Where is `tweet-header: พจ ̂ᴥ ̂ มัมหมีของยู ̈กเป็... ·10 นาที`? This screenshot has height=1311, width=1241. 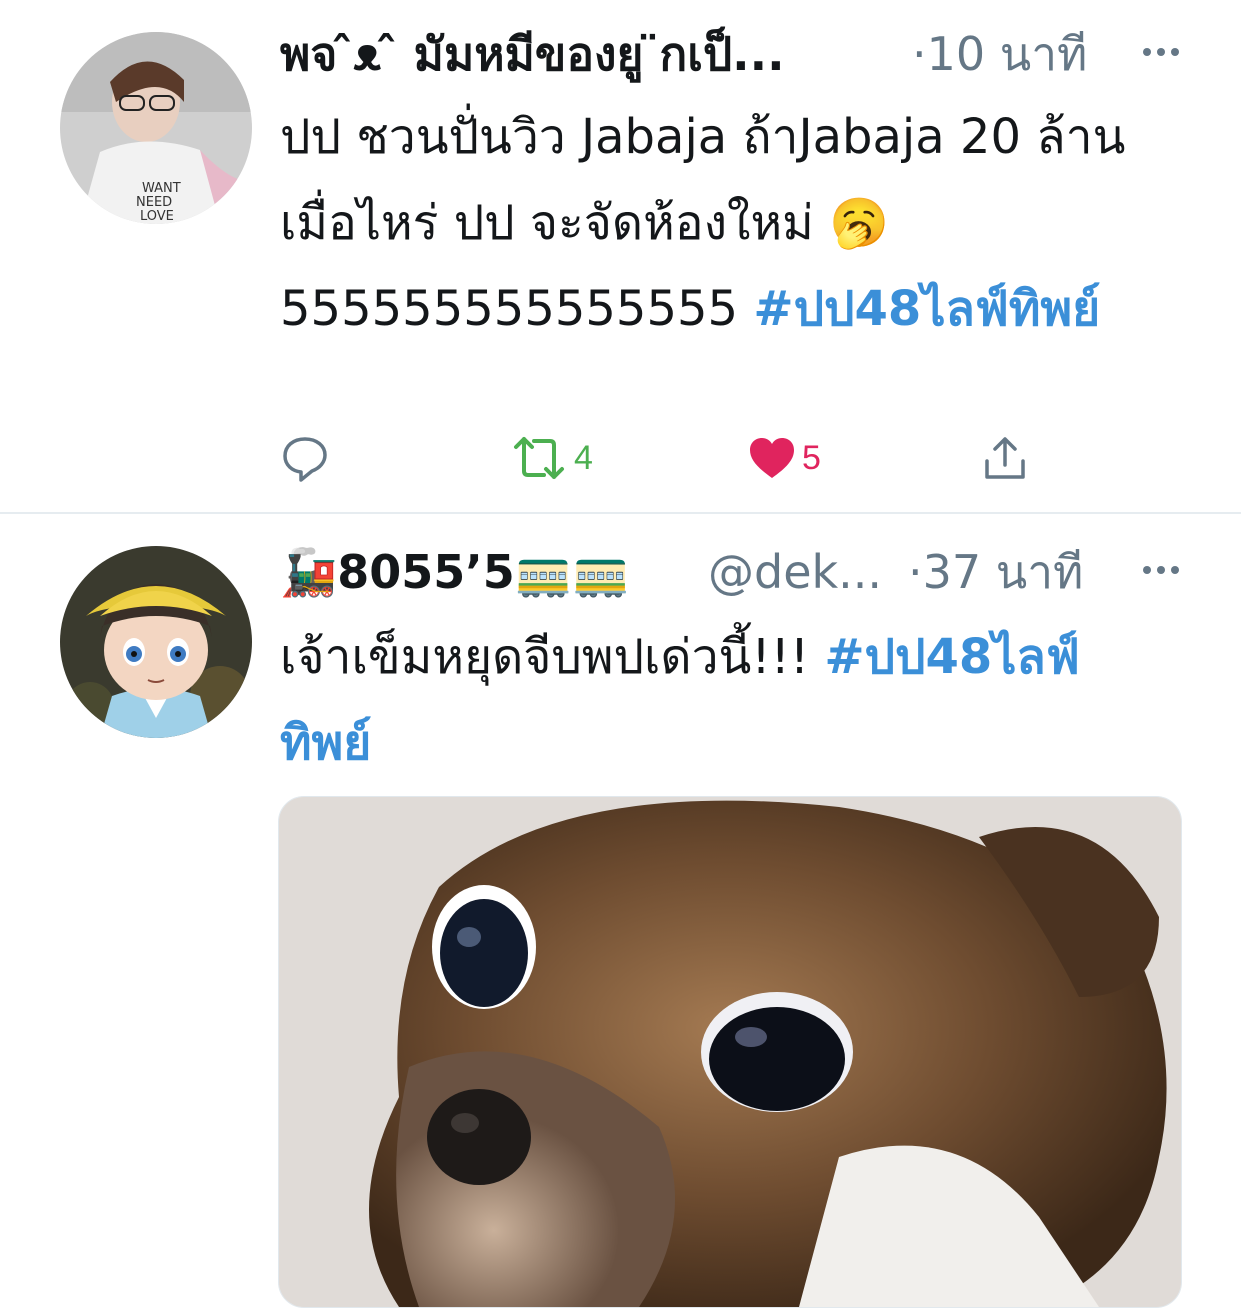
tweet-header: พจ ̂ᴥ ̂ มัมหมีของยู ̈กเป็... ·10 นาที is located at coordinates (730, 54).